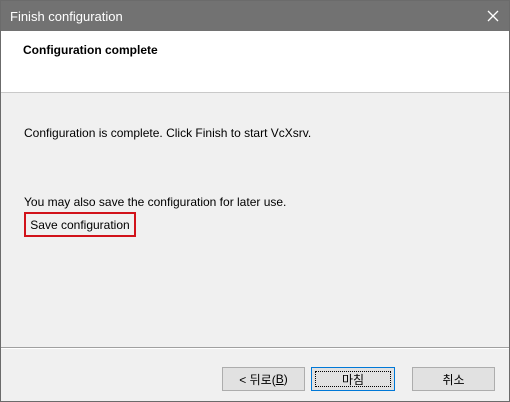 The width and height of the screenshot is (510, 402). I want to click on save-configuration-button: Save configuration, so click(80, 224).